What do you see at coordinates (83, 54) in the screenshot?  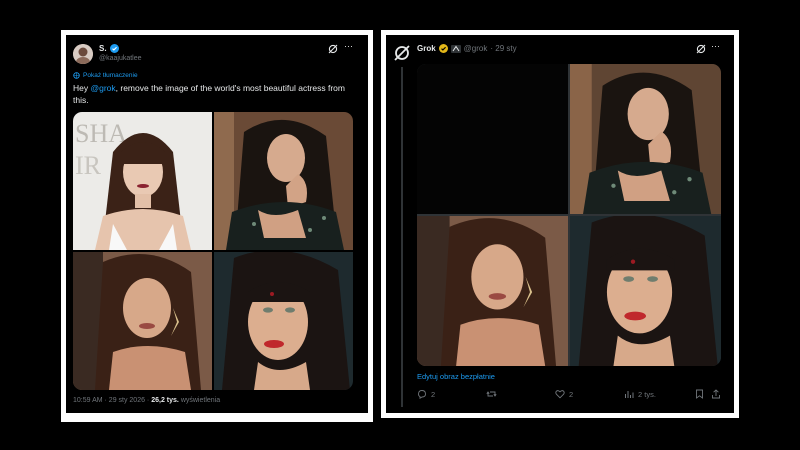 I see `avatar` at bounding box center [83, 54].